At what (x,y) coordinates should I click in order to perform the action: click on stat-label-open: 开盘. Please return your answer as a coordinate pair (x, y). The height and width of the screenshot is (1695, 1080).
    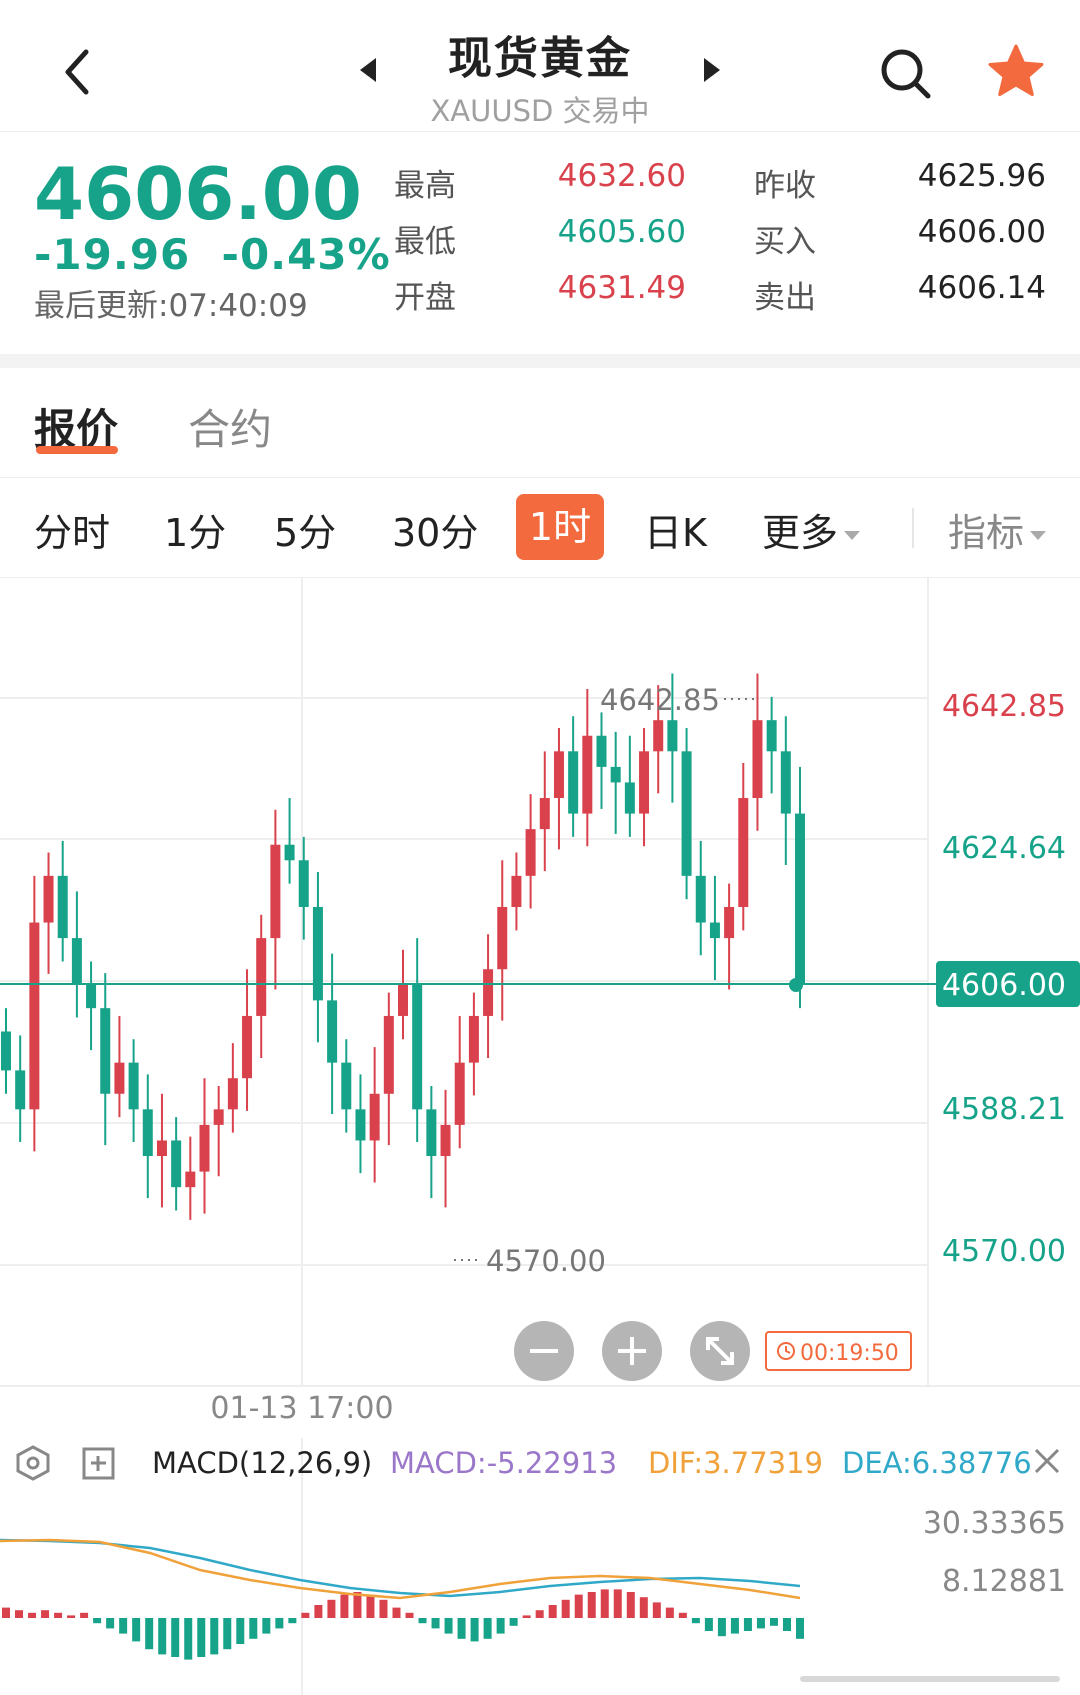
    Looking at the image, I should click on (425, 298).